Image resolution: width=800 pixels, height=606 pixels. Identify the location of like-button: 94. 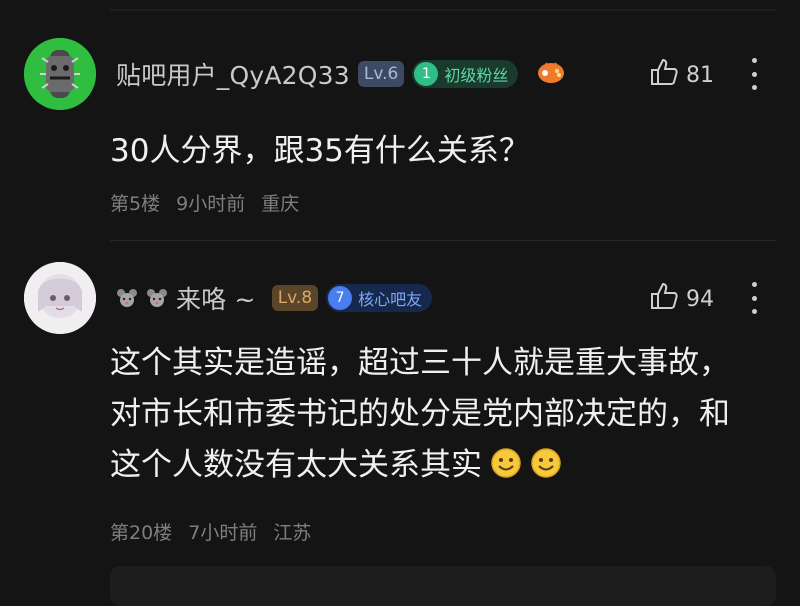
(681, 299).